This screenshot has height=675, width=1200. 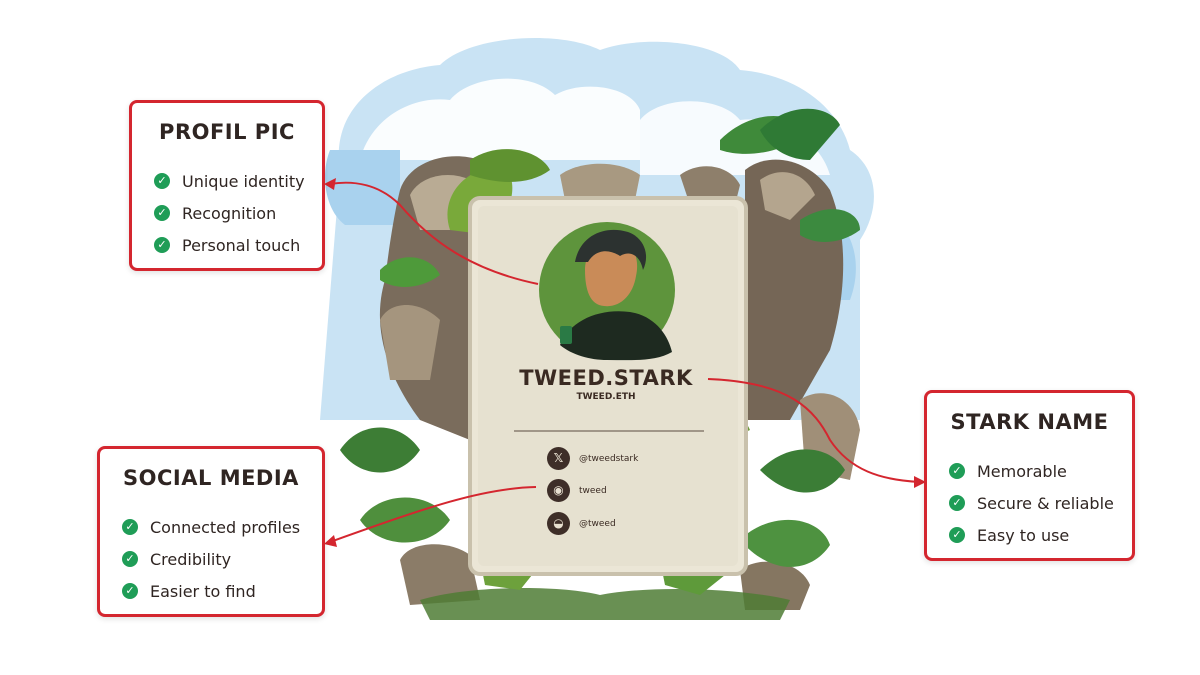 I want to click on social-media-title: SOCIAL MEDIA, so click(x=211, y=478).